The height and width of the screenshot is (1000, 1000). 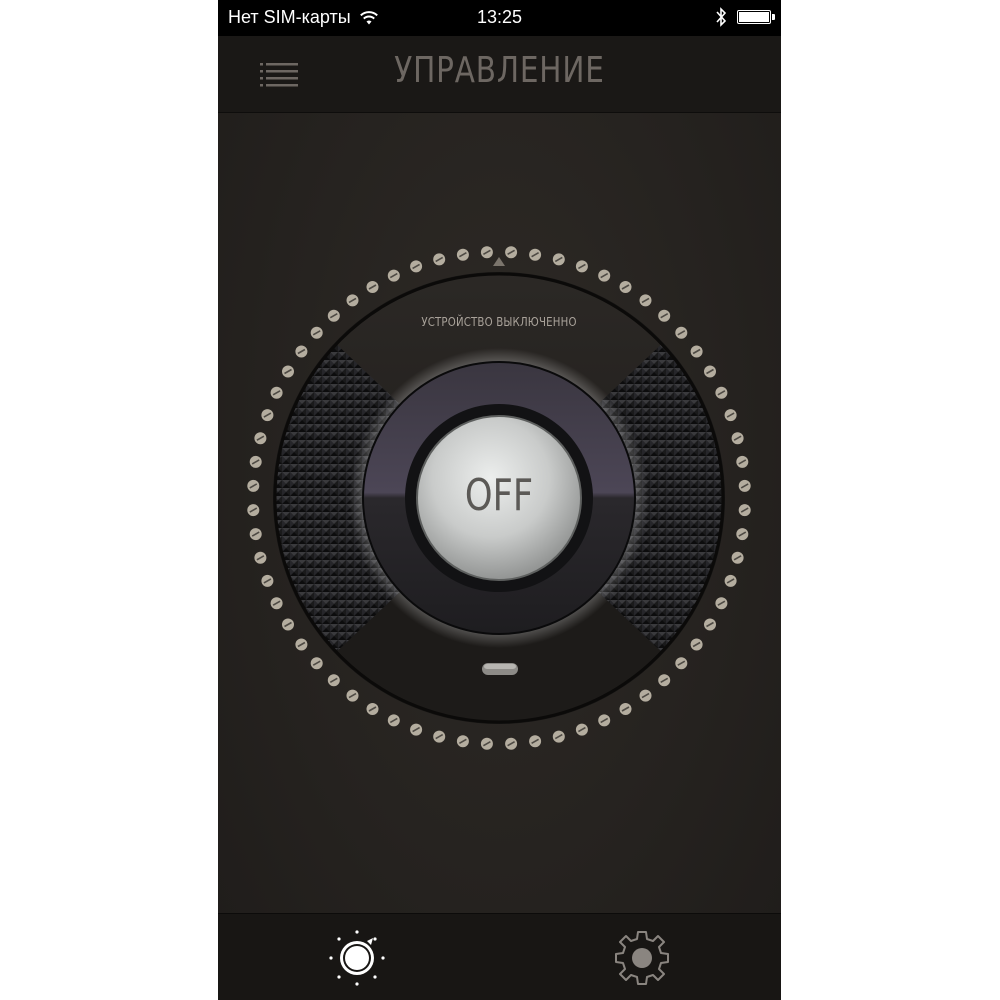 I want to click on tab-bar, so click(x=499, y=956).